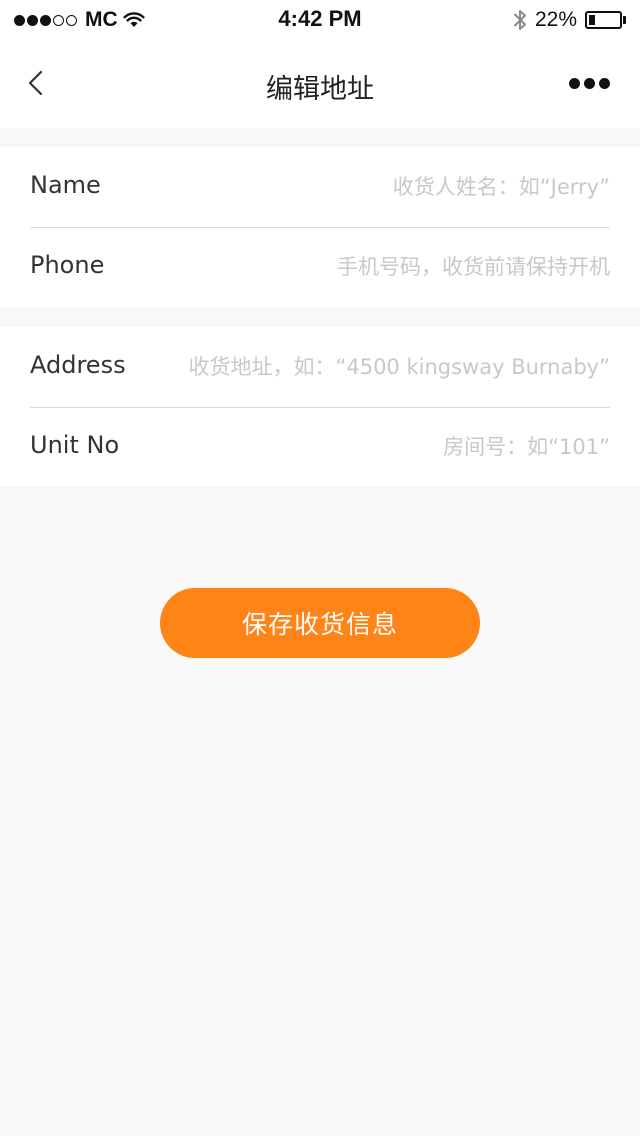  I want to click on name-input, so click(385, 187).